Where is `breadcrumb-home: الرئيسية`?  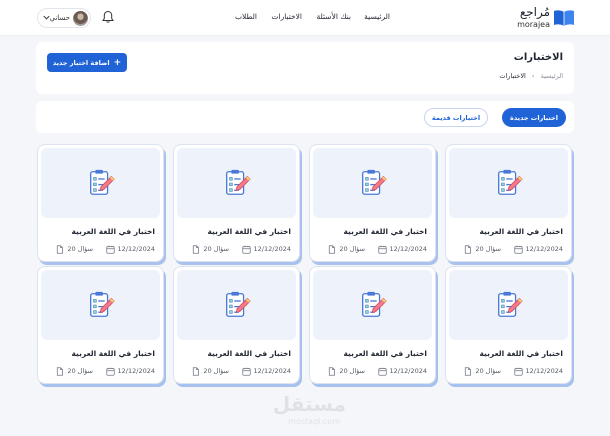 breadcrumb-home: الرئيسية is located at coordinates (552, 76).